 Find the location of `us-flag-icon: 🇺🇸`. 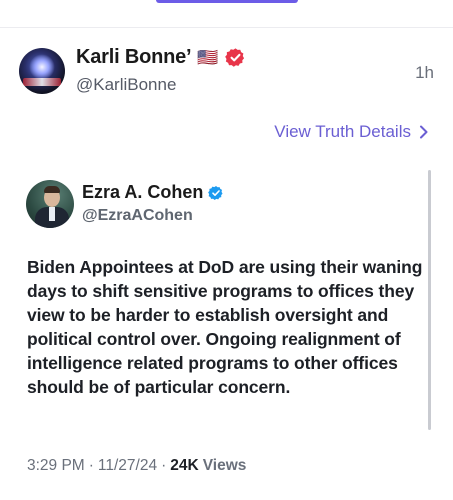

us-flag-icon: 🇺🇸 is located at coordinates (208, 57).